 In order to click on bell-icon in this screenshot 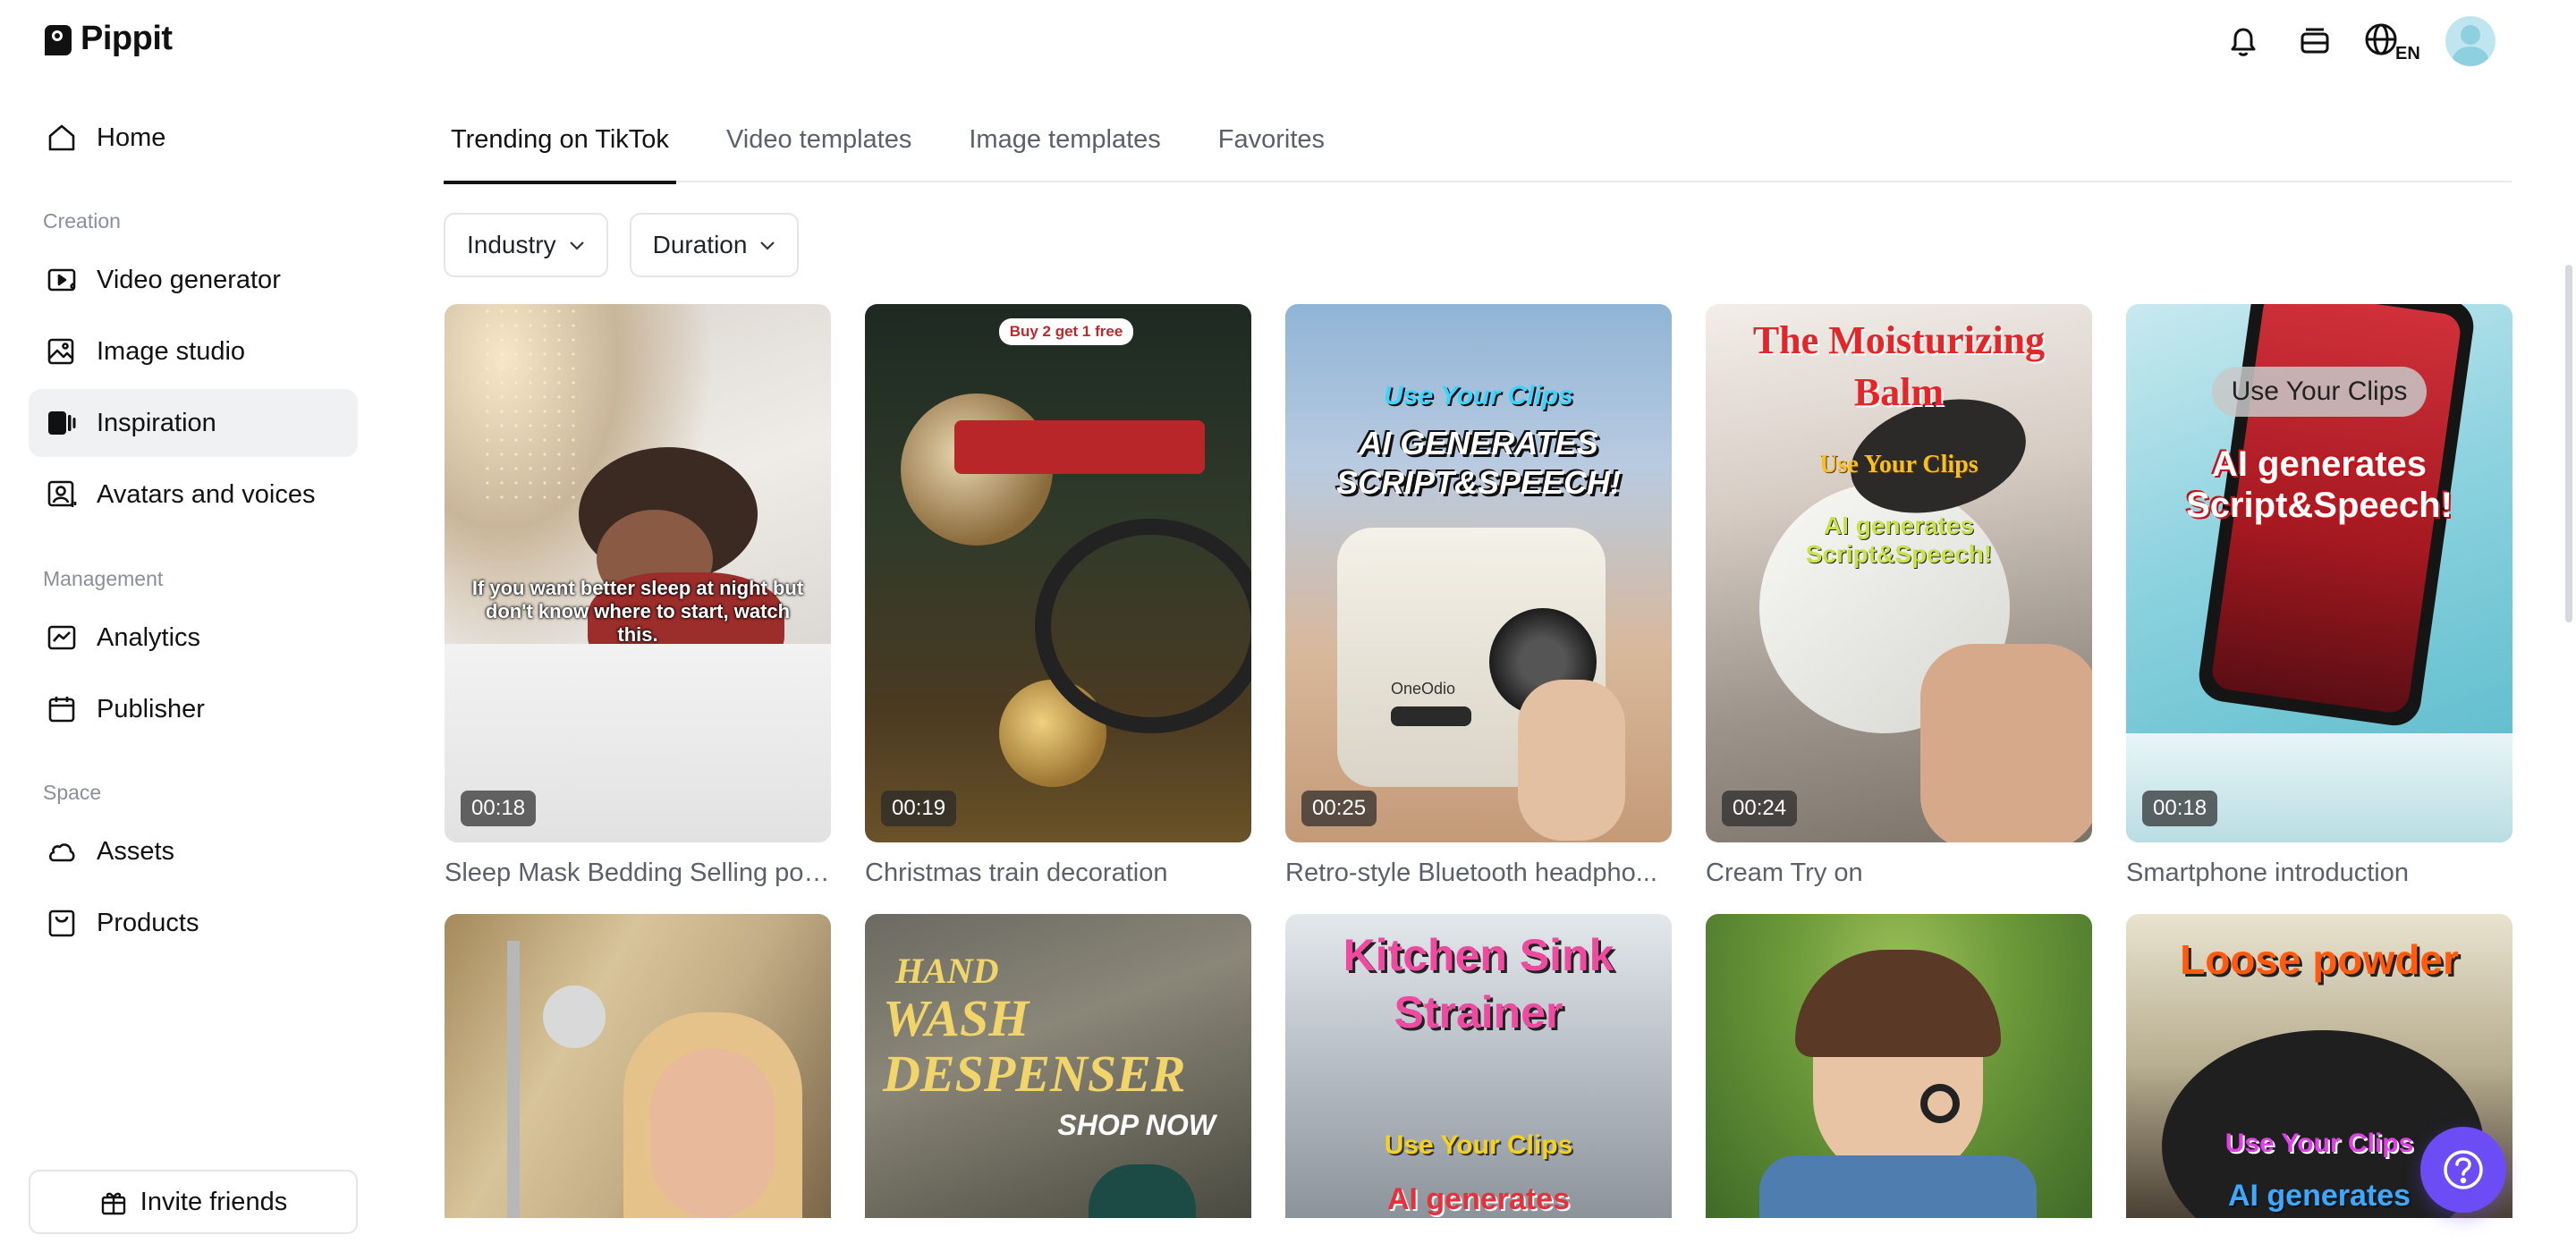, I will do `click(2243, 41)`.